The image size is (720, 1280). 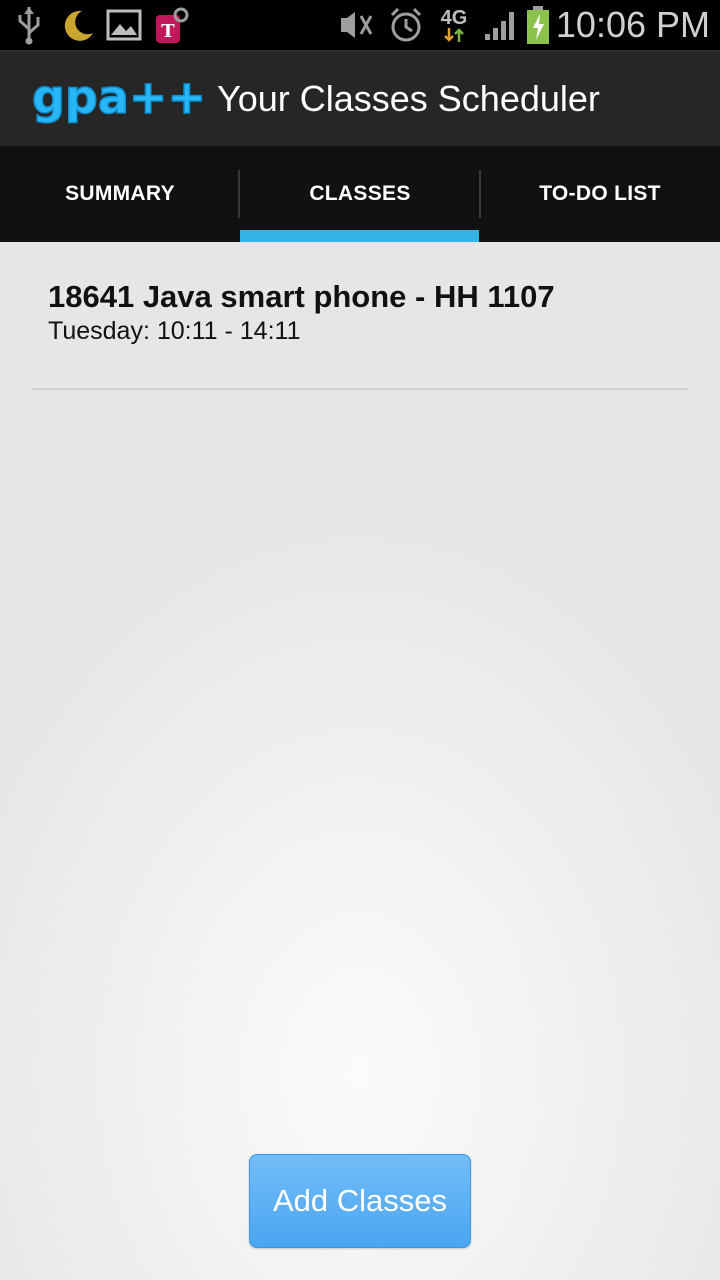 I want to click on signal-icon, so click(x=501, y=25).